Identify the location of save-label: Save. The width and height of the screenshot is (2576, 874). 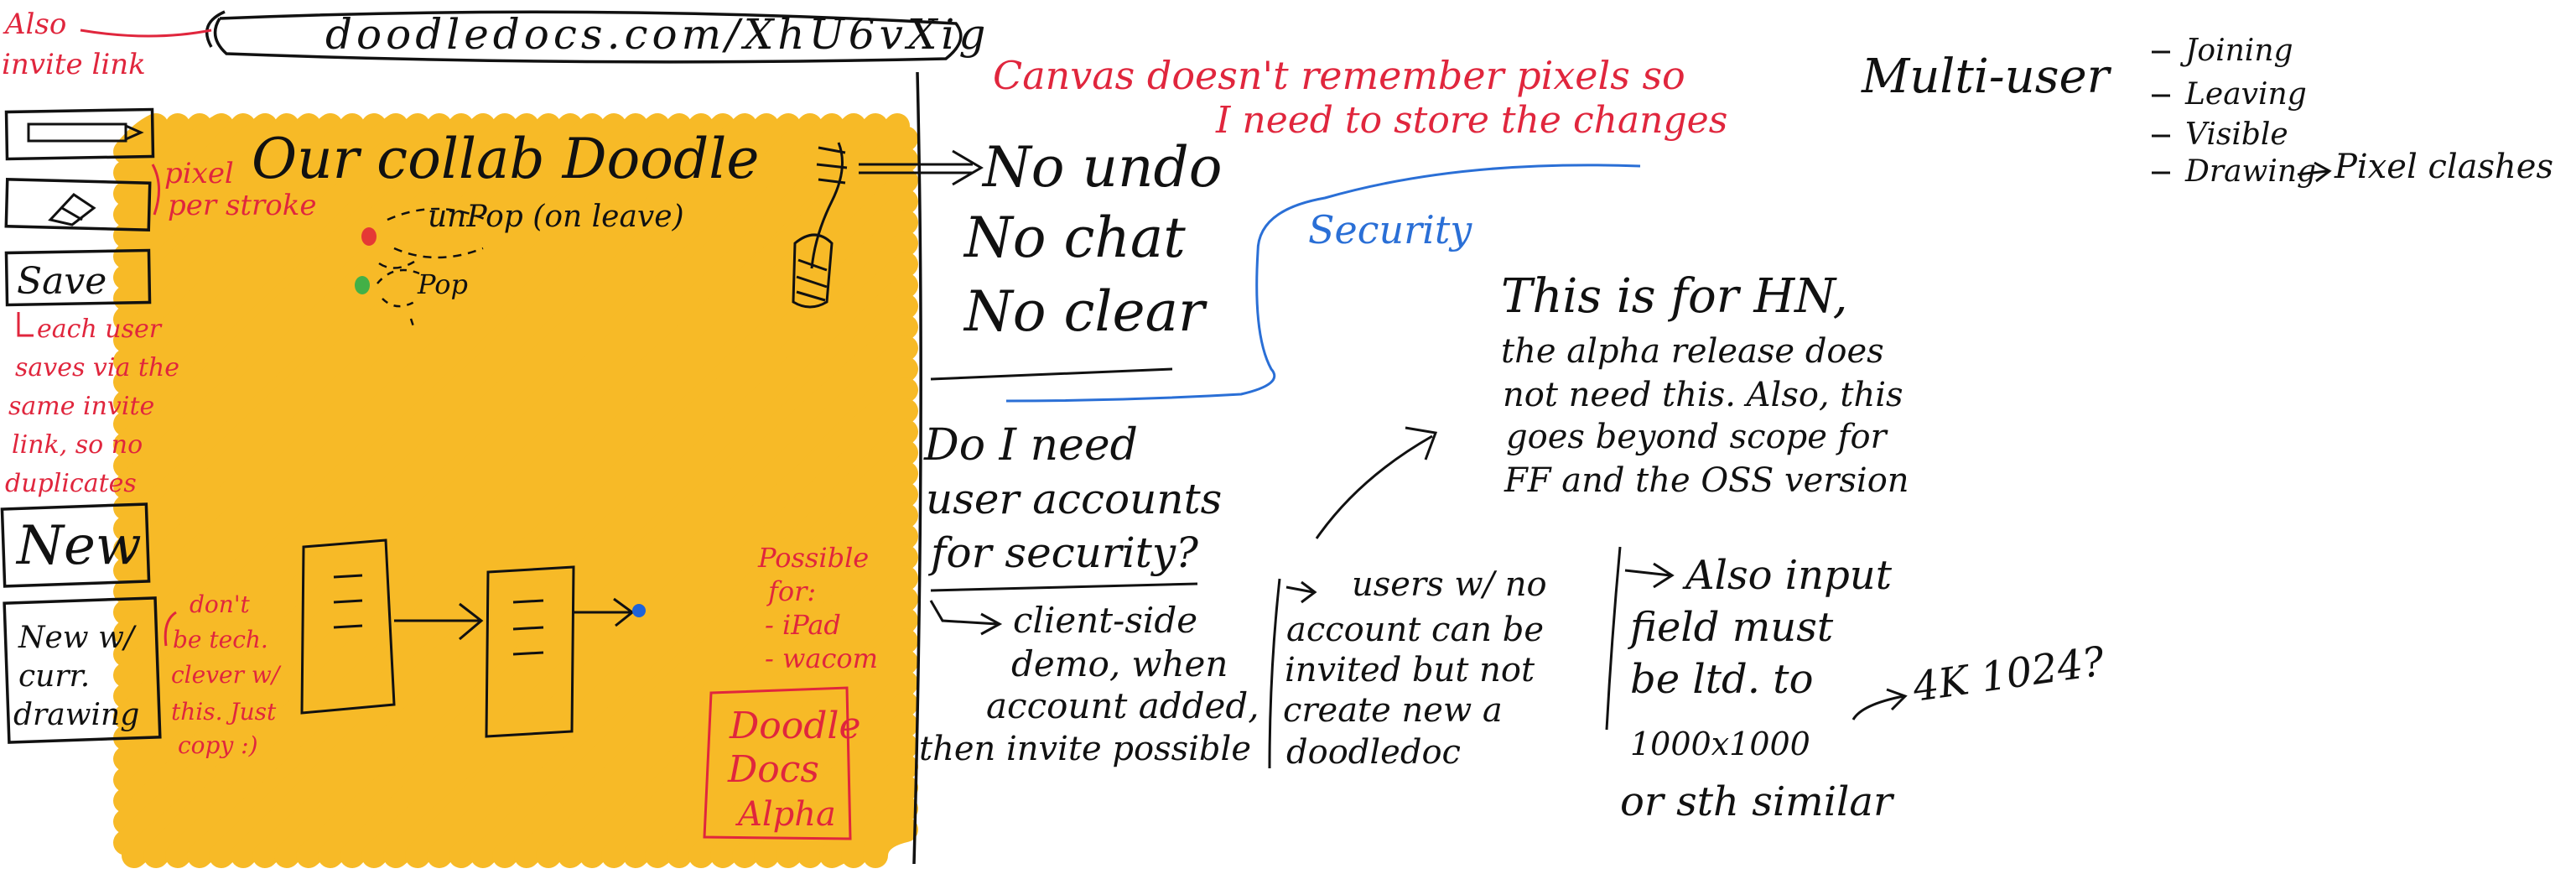
(61, 281).